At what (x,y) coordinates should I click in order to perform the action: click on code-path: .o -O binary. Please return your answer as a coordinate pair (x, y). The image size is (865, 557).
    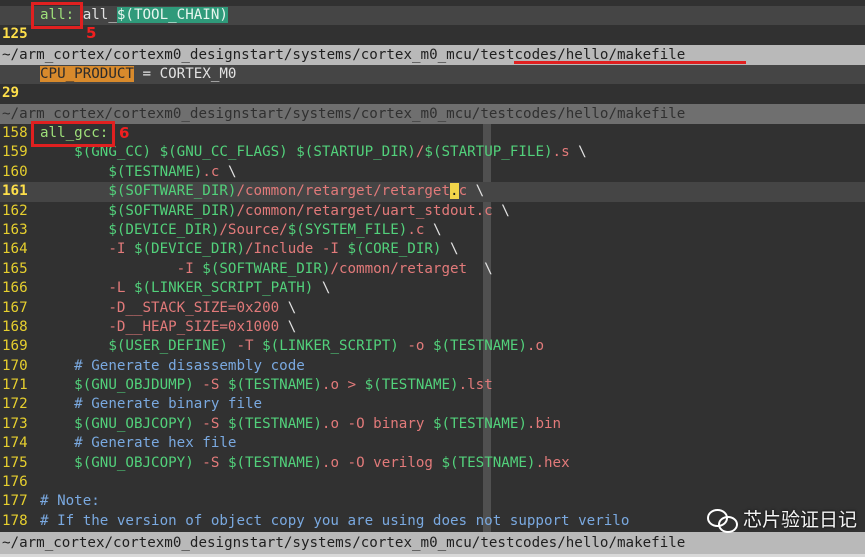
    Looking at the image, I should click on (377, 423).